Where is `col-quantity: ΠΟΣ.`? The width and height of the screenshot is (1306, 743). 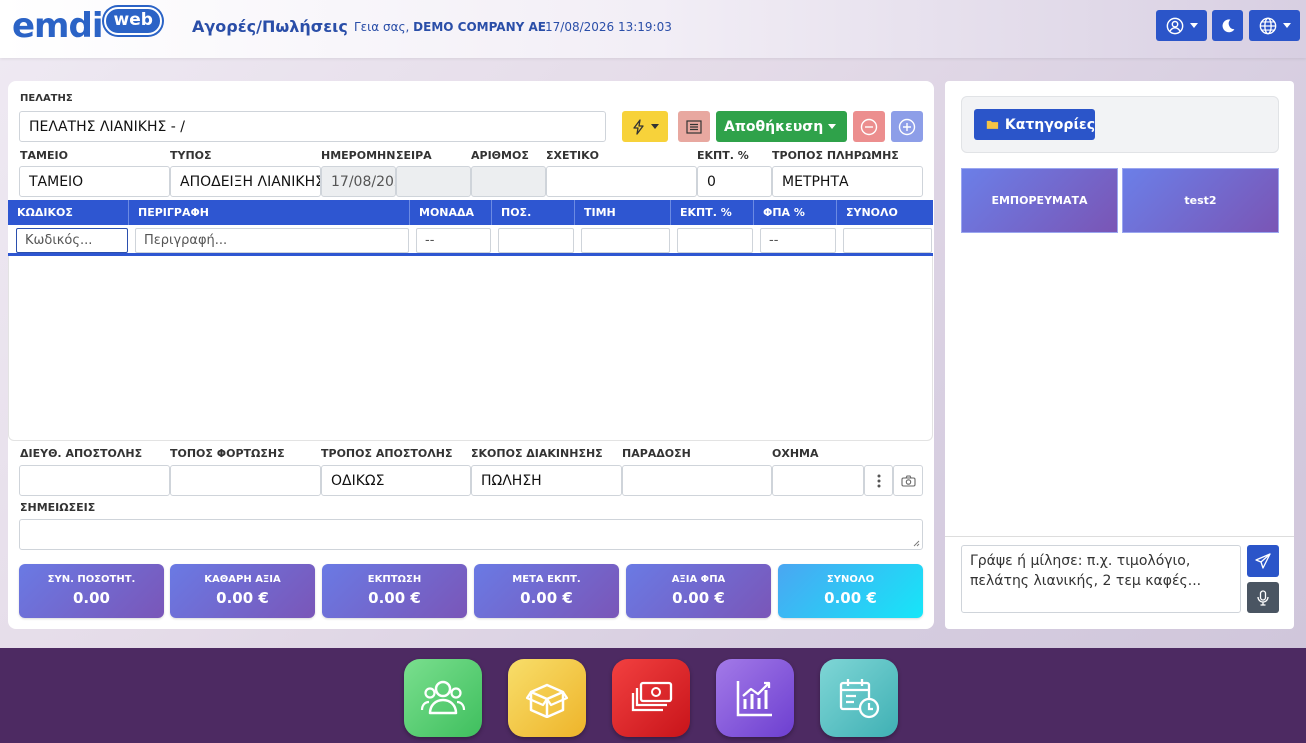
col-quantity: ΠΟΣ. is located at coordinates (533, 212).